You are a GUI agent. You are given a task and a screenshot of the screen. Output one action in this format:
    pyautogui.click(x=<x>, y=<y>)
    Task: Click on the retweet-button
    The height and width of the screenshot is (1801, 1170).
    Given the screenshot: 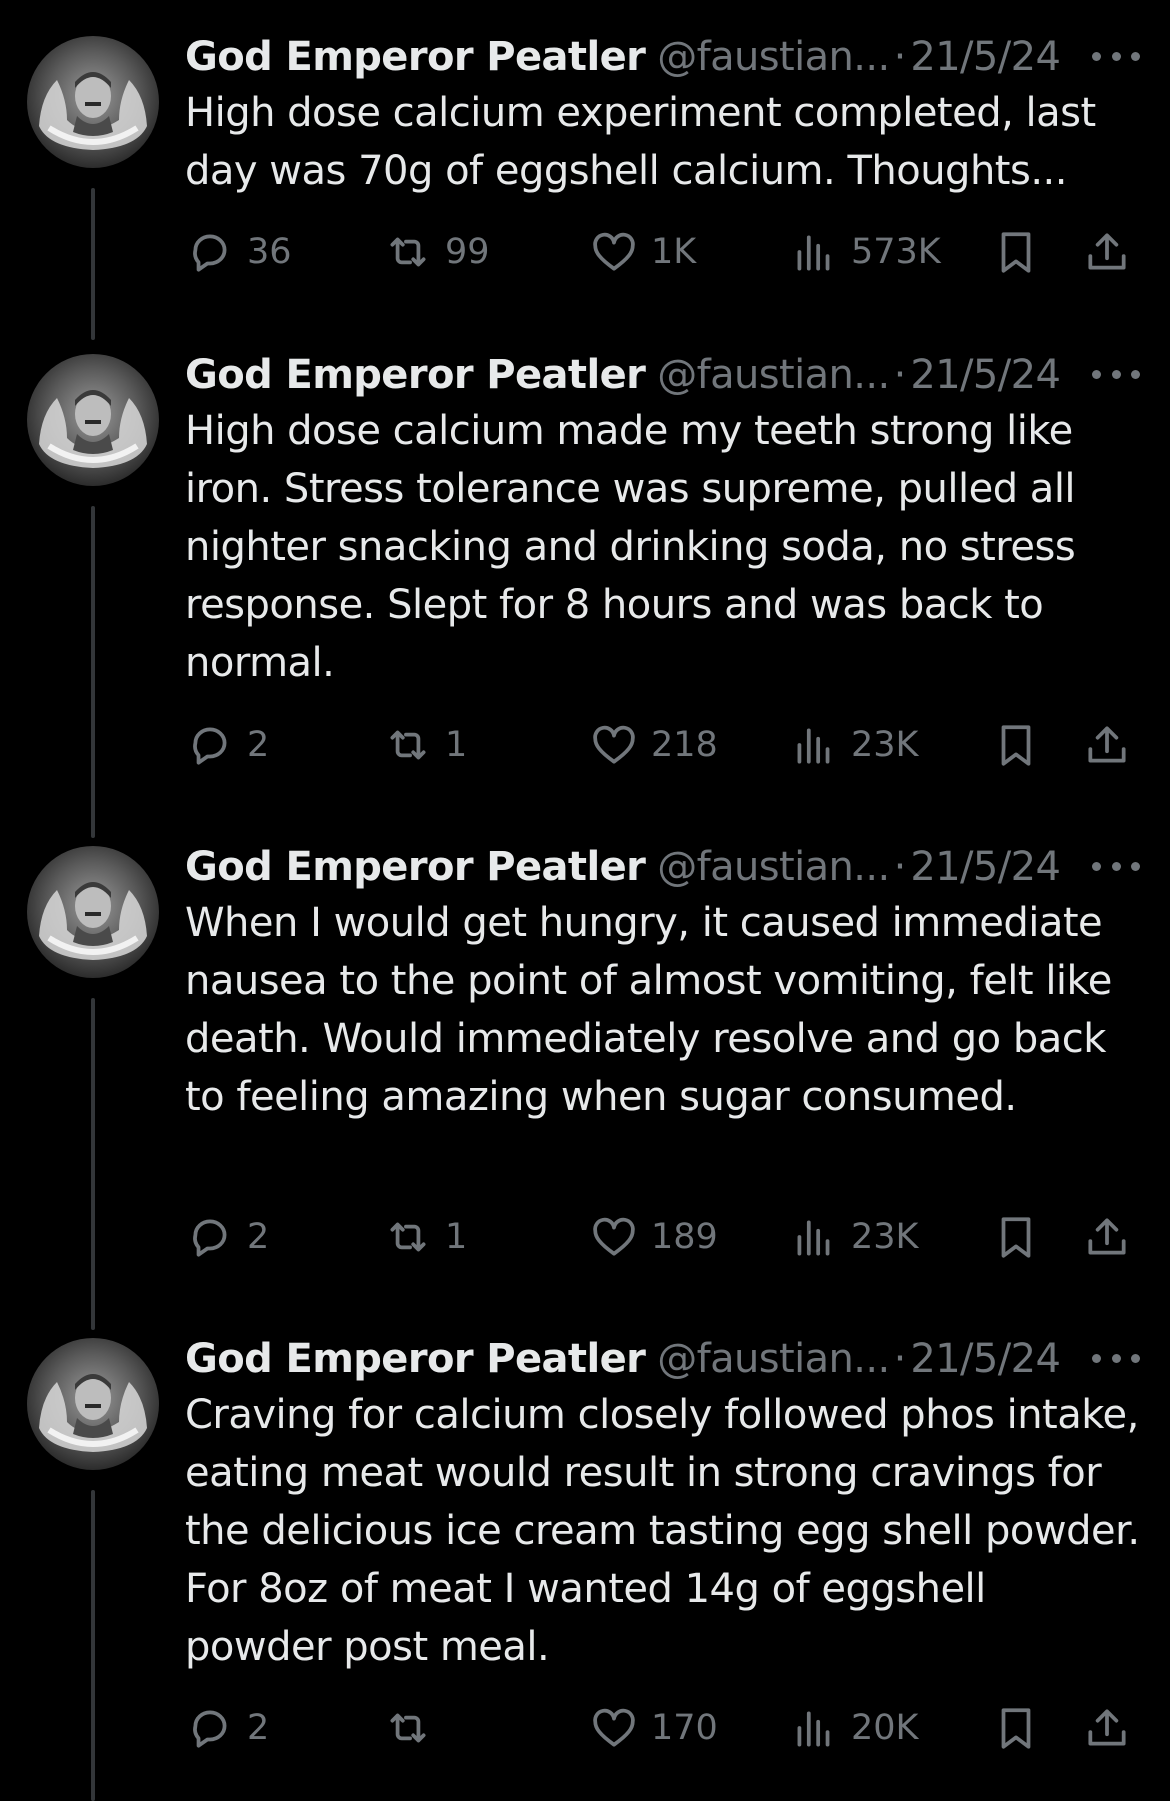 What is the action you would take?
    pyautogui.click(x=414, y=1728)
    